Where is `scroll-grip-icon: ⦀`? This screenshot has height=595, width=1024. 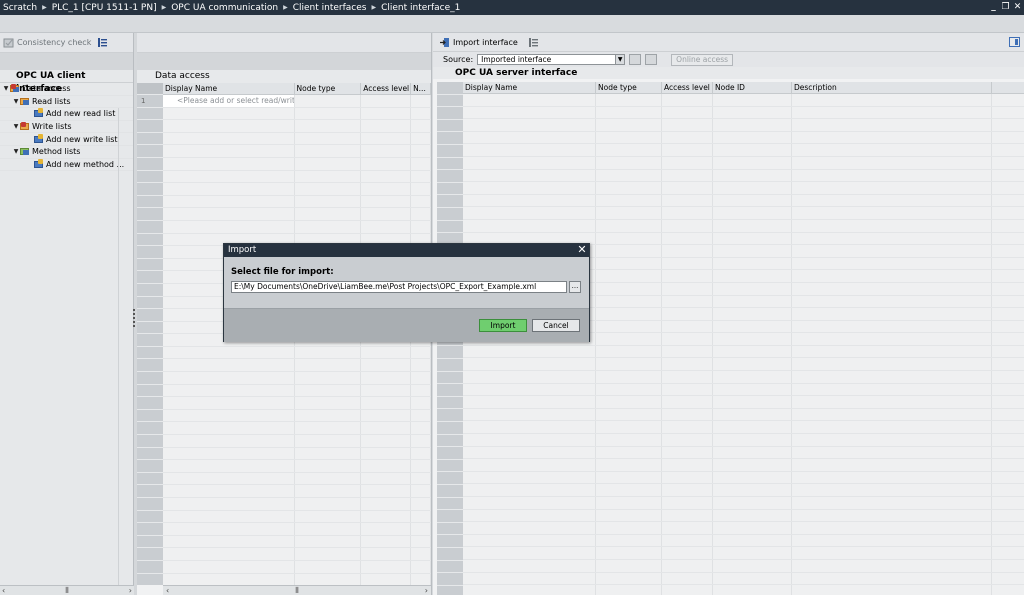
scroll-grip-icon: ⦀ is located at coordinates (297, 590).